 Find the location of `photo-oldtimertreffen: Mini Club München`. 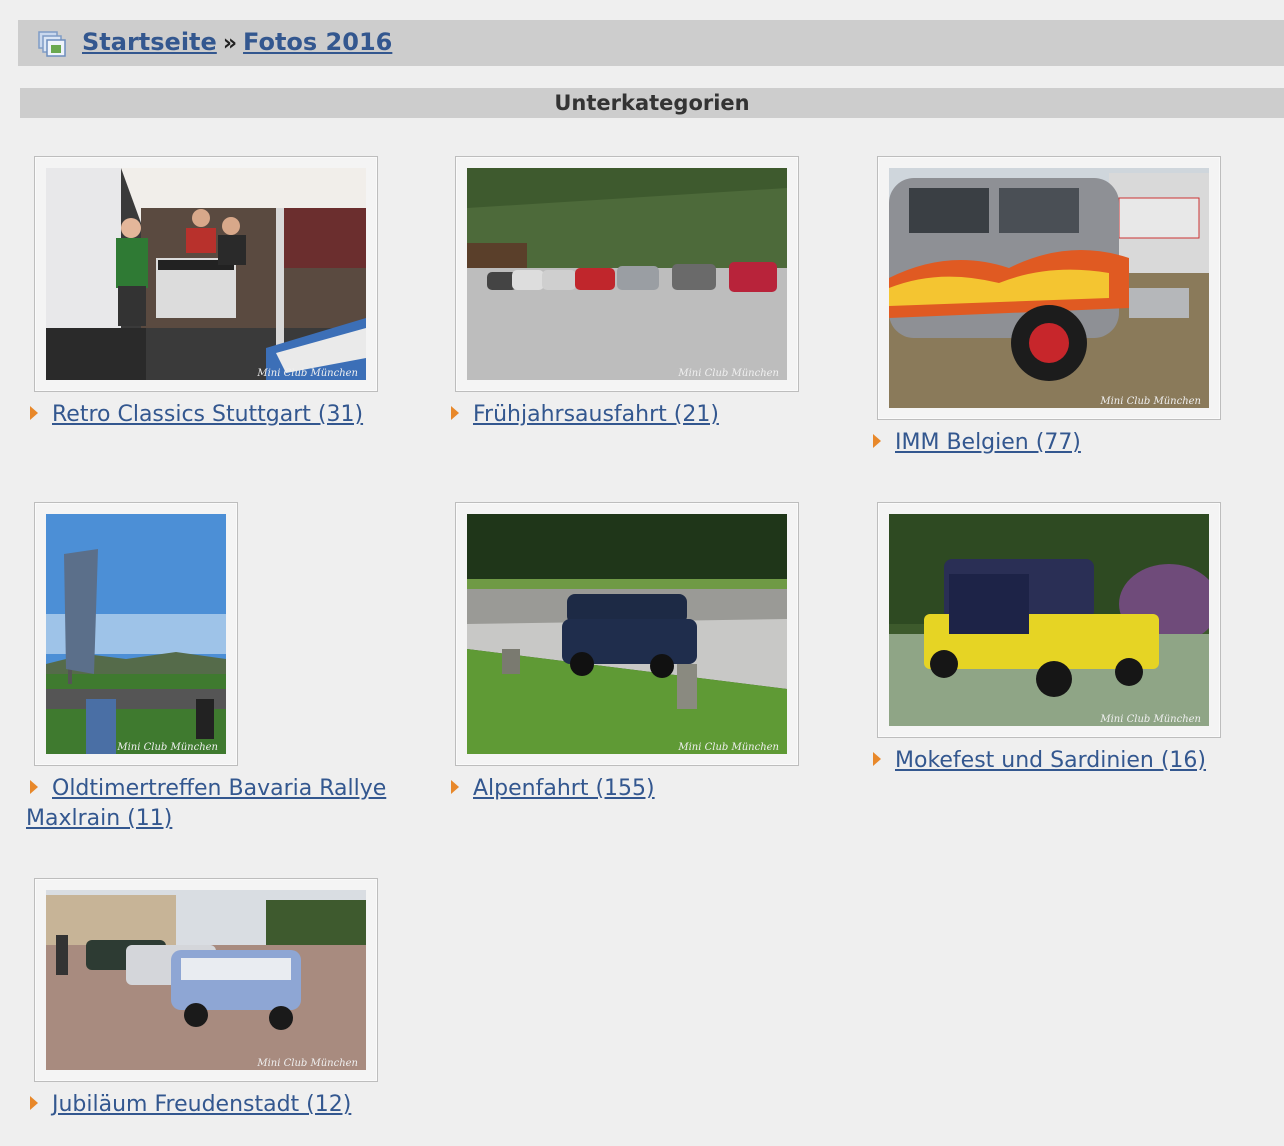

photo-oldtimertreffen: Mini Club München is located at coordinates (136, 634).